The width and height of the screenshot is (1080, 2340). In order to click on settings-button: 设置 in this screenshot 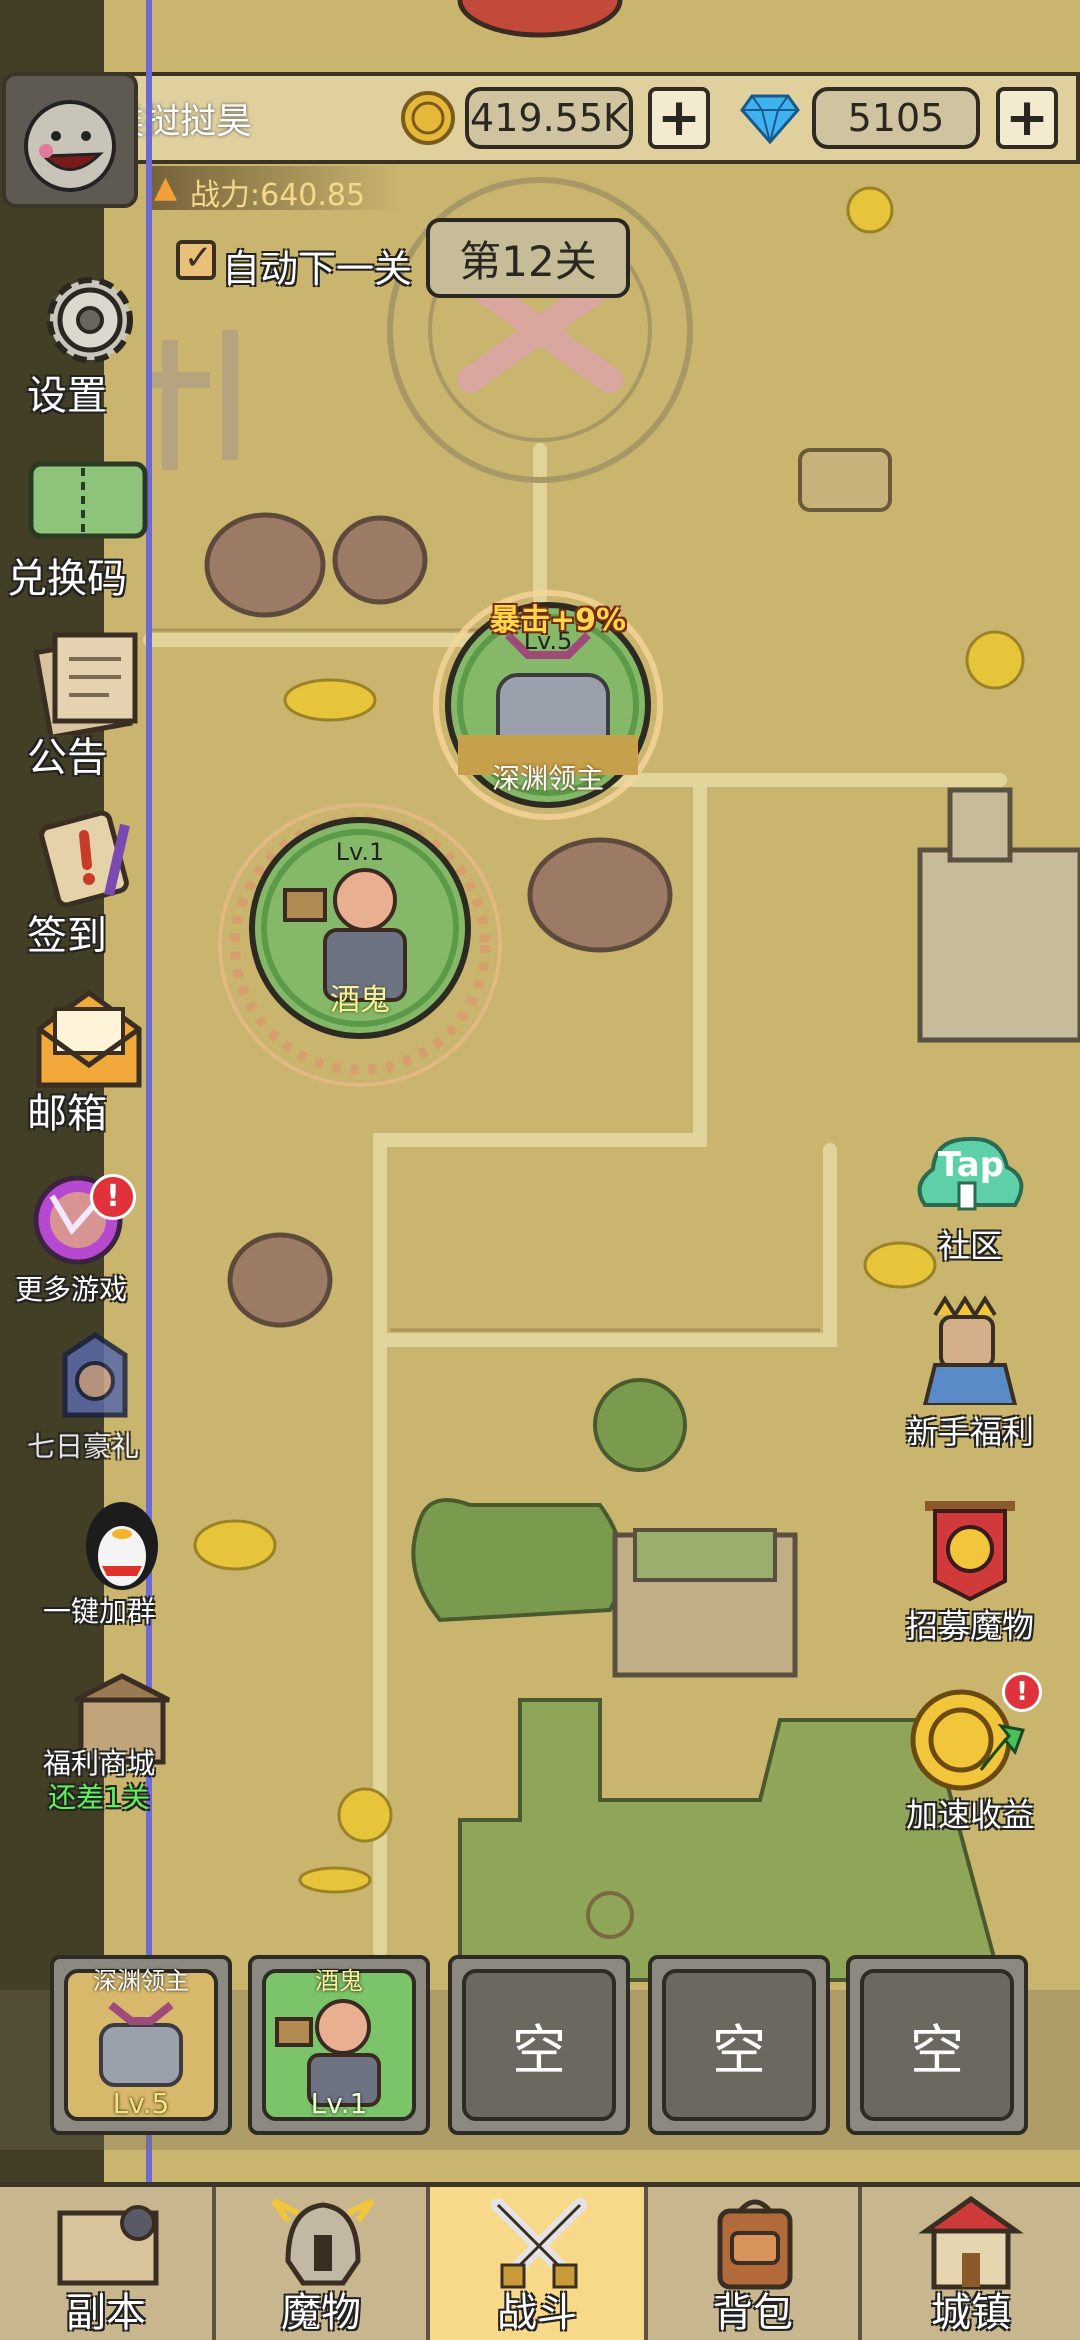, I will do `click(80, 342)`.